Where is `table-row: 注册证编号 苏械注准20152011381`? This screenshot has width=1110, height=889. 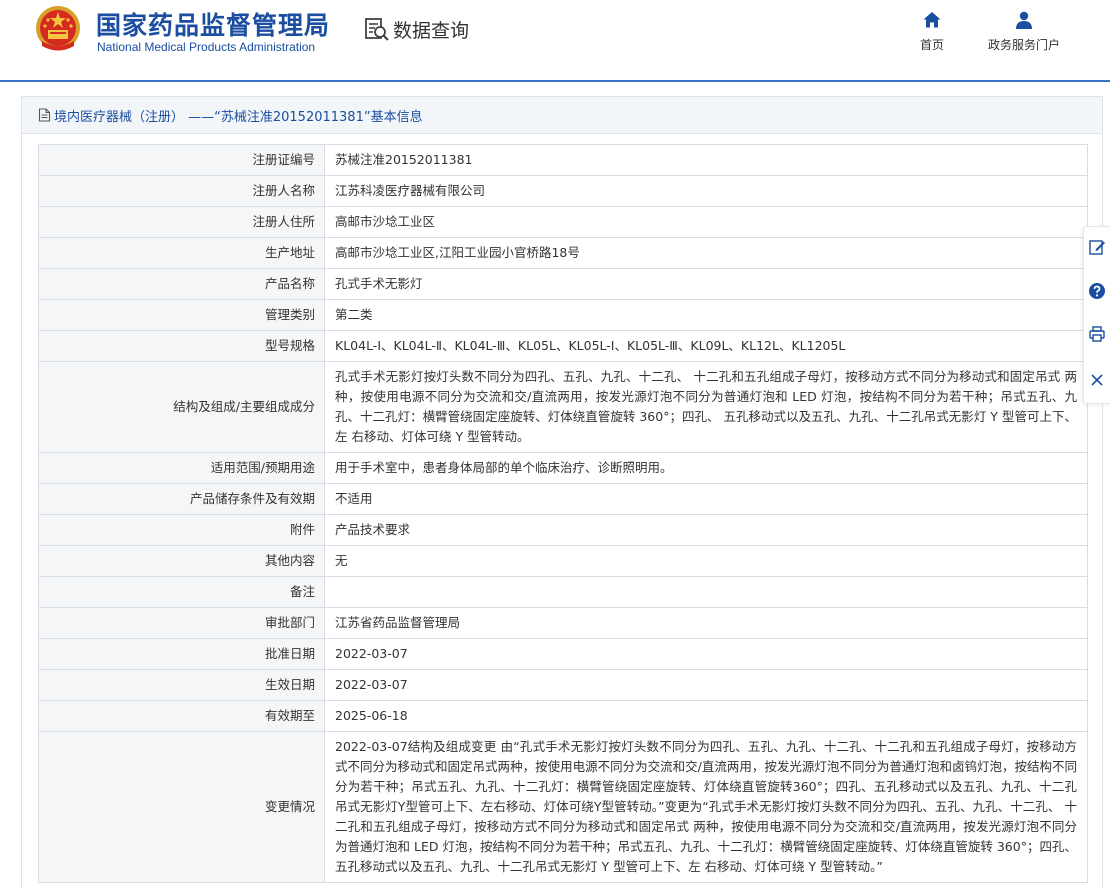 table-row: 注册证编号 苏械注准20152011381 is located at coordinates (563, 160).